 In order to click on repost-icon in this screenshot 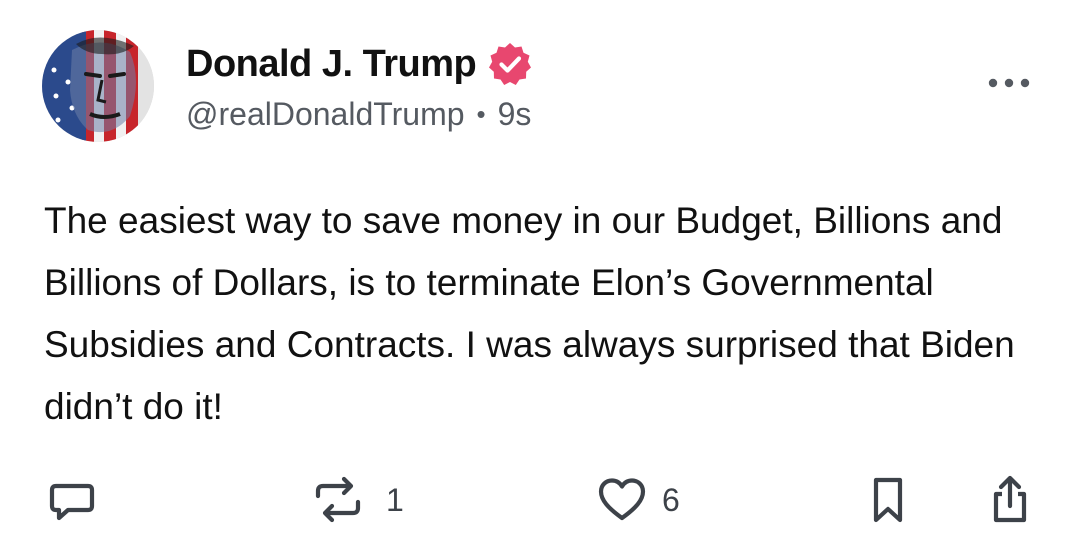, I will do `click(338, 499)`.